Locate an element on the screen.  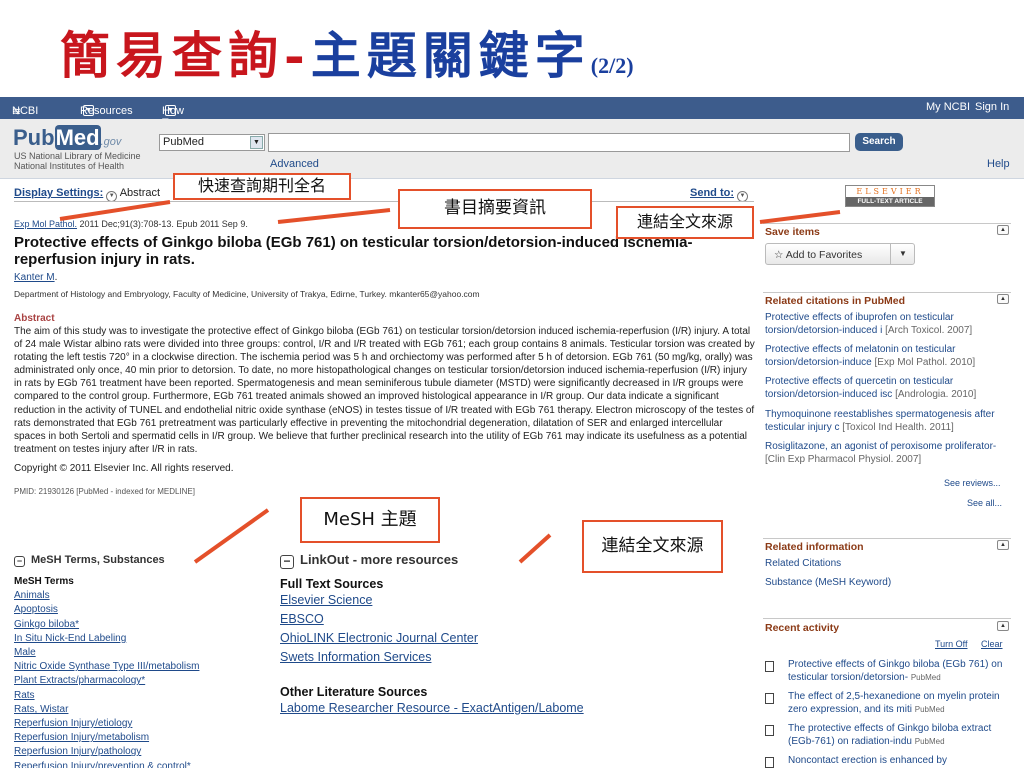
add-to-favorites-button: ☆ Add to Favorites ▼ is located at coordinates (840, 254).